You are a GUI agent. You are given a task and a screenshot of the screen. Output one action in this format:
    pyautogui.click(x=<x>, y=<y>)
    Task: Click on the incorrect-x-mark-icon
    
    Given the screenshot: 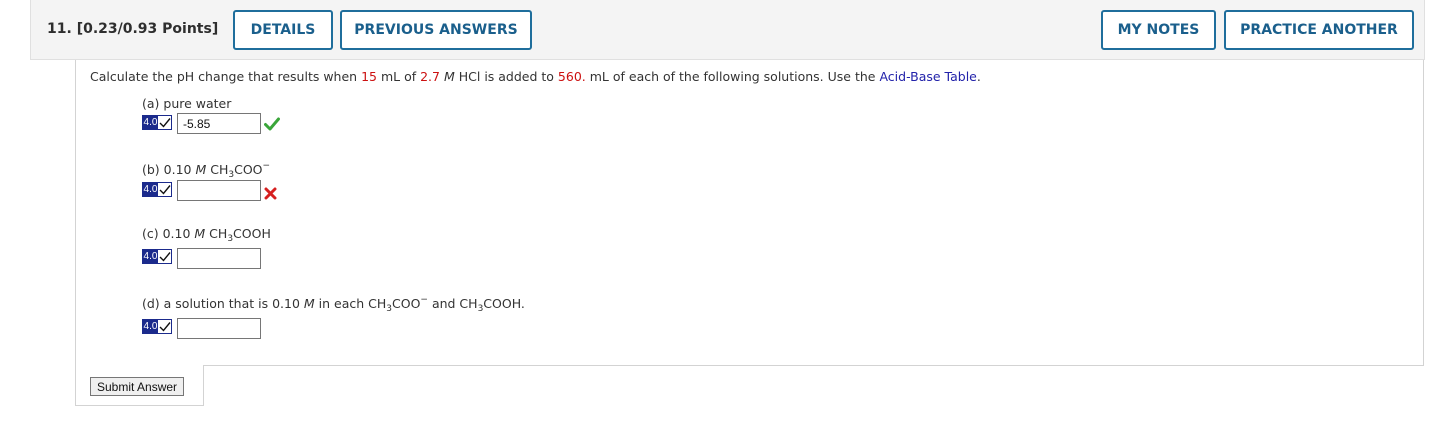 What is the action you would take?
    pyautogui.click(x=270, y=196)
    